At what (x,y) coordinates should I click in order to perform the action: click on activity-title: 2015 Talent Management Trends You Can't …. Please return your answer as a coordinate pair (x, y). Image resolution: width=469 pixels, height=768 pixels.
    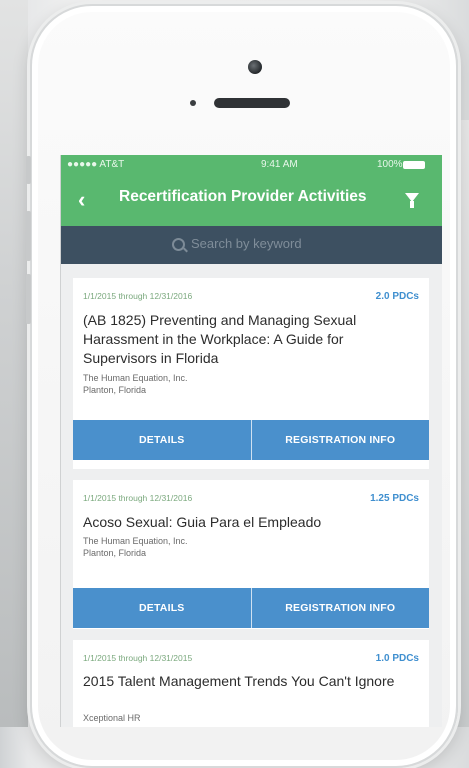
    Looking at the image, I should click on (239, 681).